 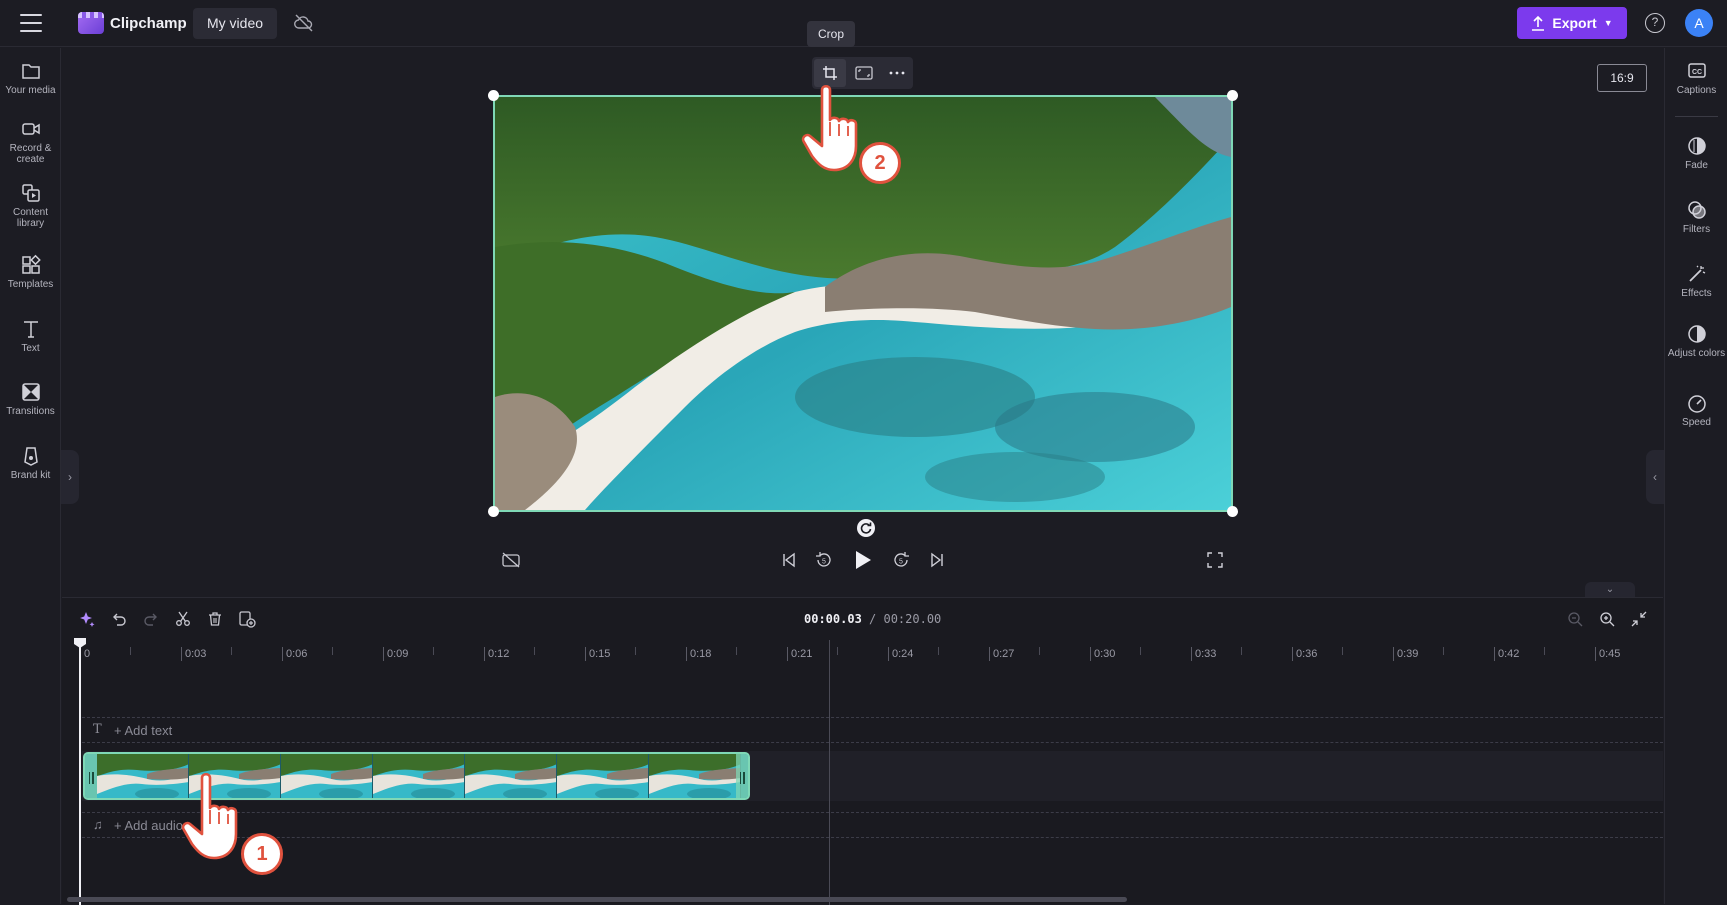 What do you see at coordinates (1696, 341) in the screenshot?
I see `sidebar-item-adjust-colors: Adjust colors` at bounding box center [1696, 341].